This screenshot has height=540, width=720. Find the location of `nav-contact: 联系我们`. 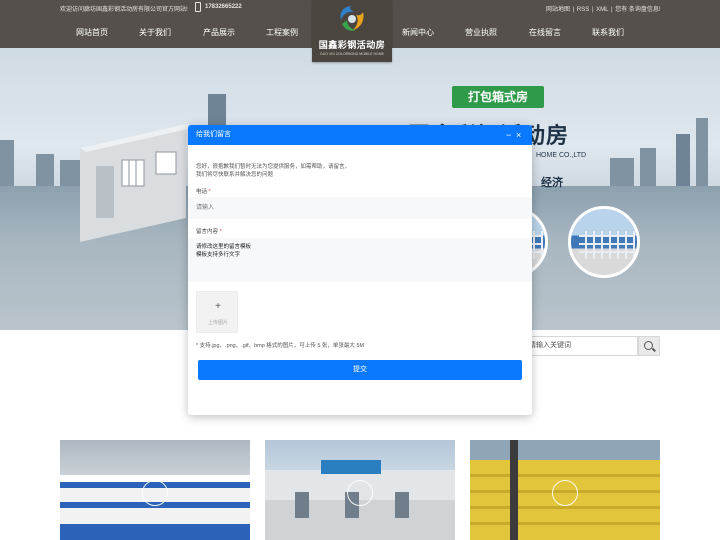

nav-contact: 联系我们 is located at coordinates (608, 32).